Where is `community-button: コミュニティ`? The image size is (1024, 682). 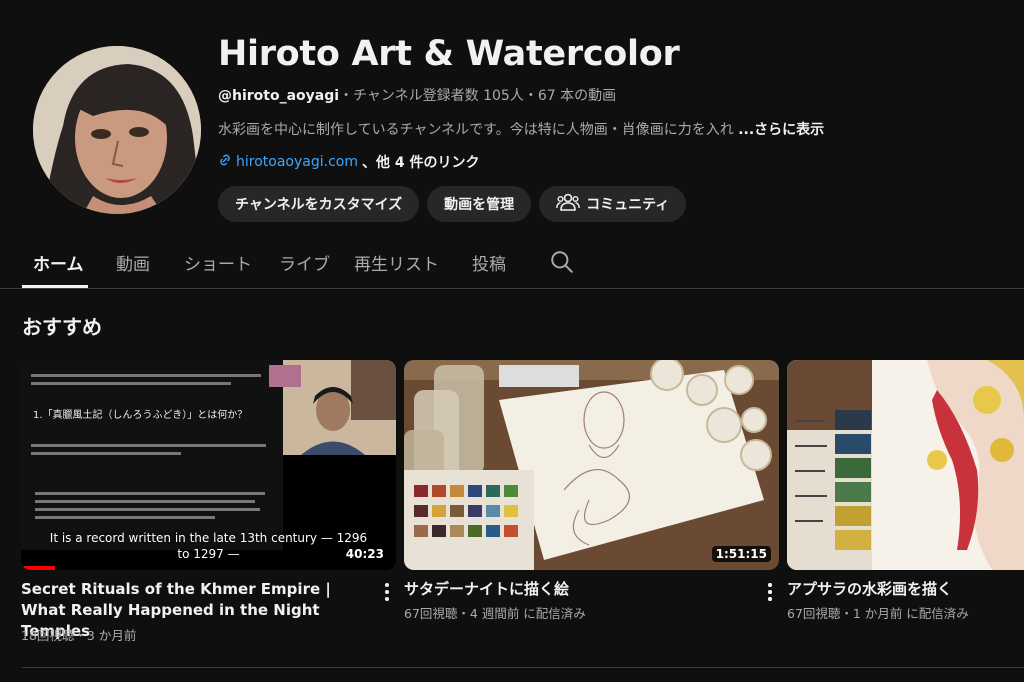 community-button: コミュニティ is located at coordinates (613, 204).